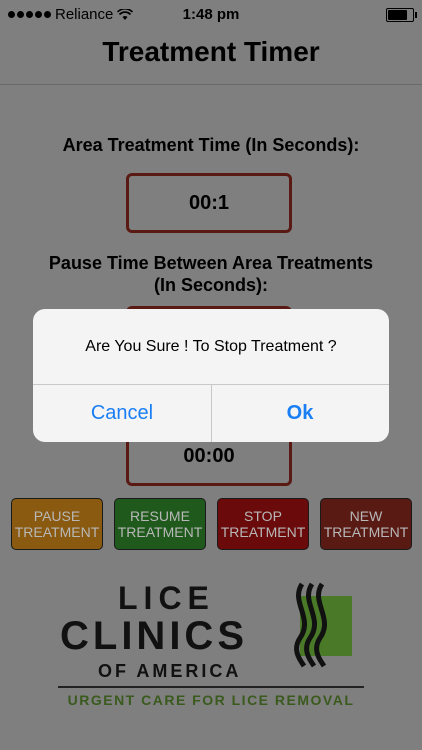 Image resolution: width=422 pixels, height=750 pixels. I want to click on pause-treatment-button: PAUSE TREATMENT, so click(57, 524).